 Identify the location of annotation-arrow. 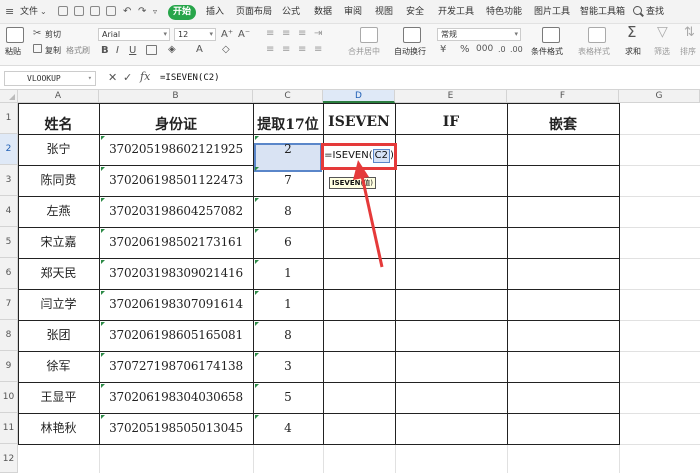
(368, 214).